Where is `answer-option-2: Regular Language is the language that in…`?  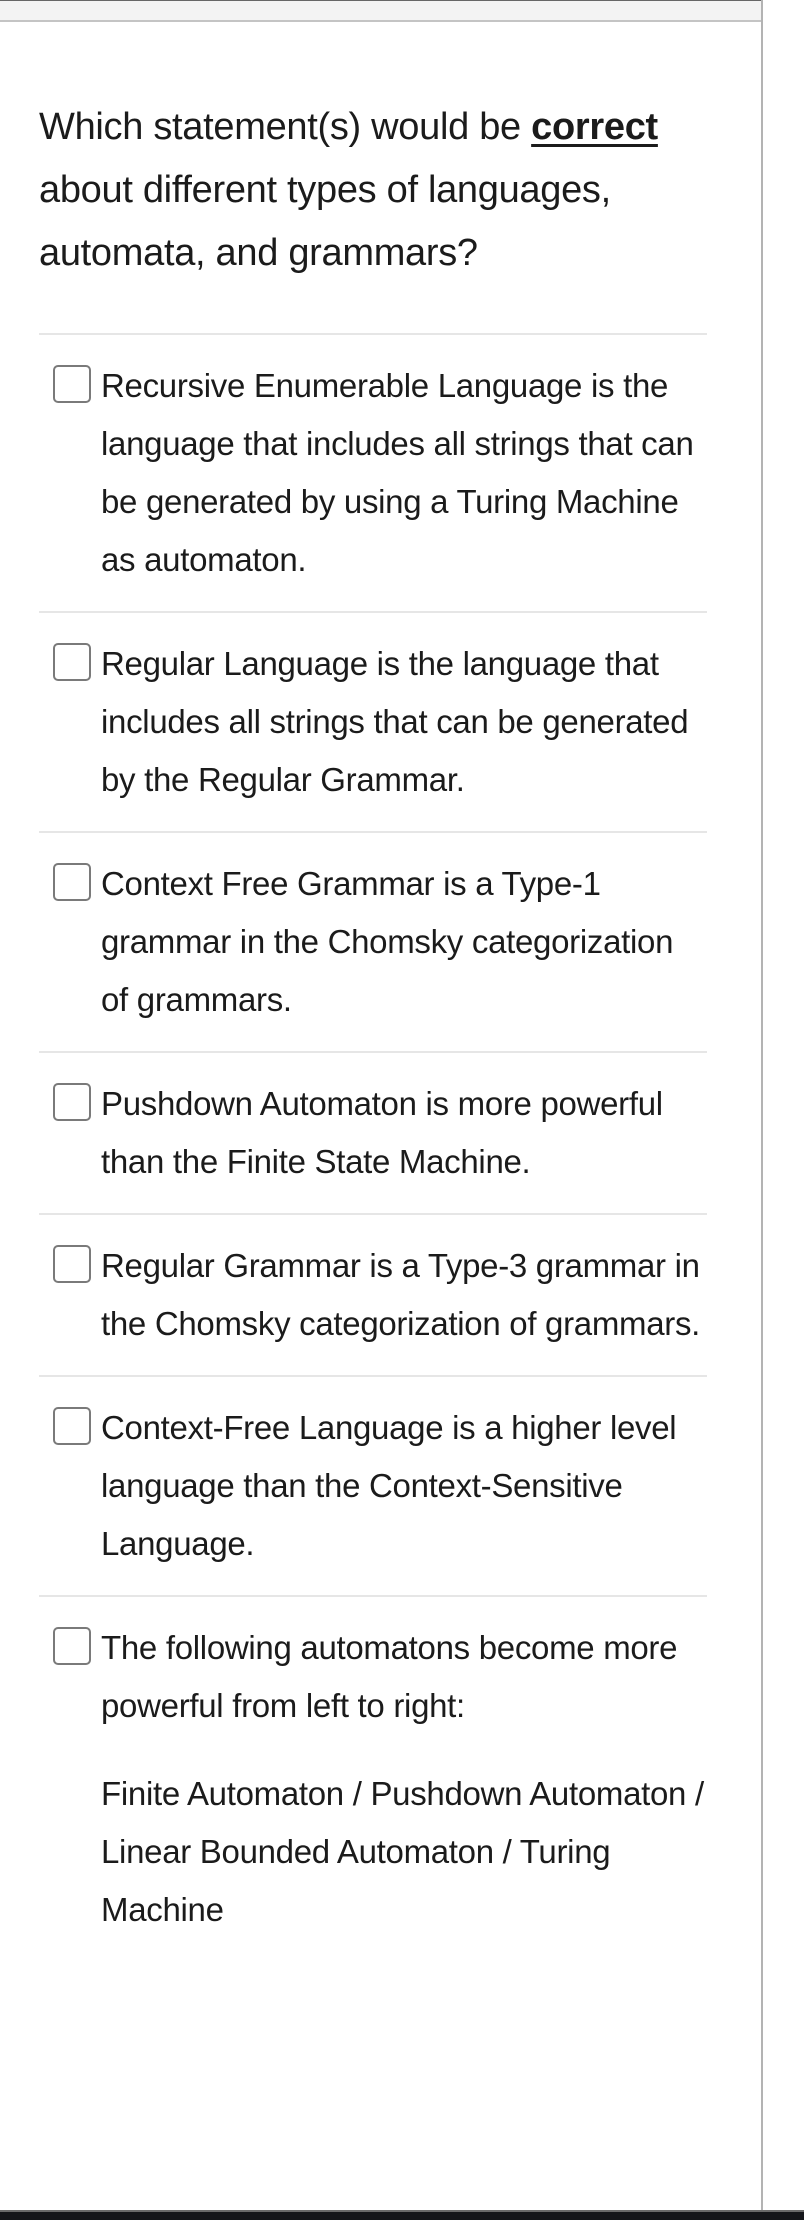
answer-option-2: Regular Language is the language that in… is located at coordinates (373, 723).